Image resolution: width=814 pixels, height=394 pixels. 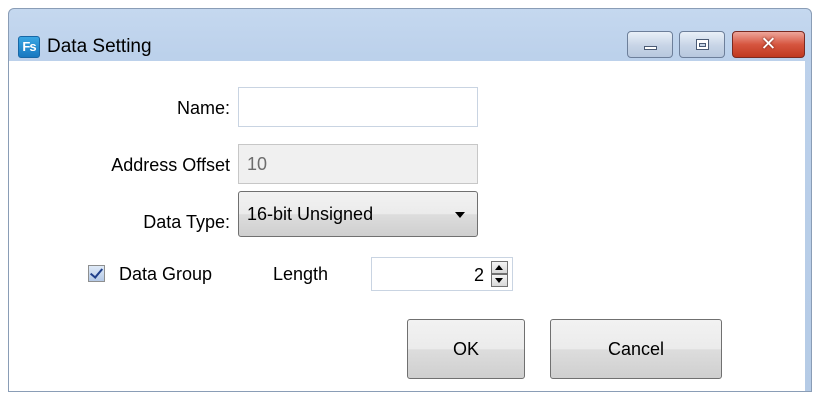 I want to click on name-input, so click(x=358, y=107).